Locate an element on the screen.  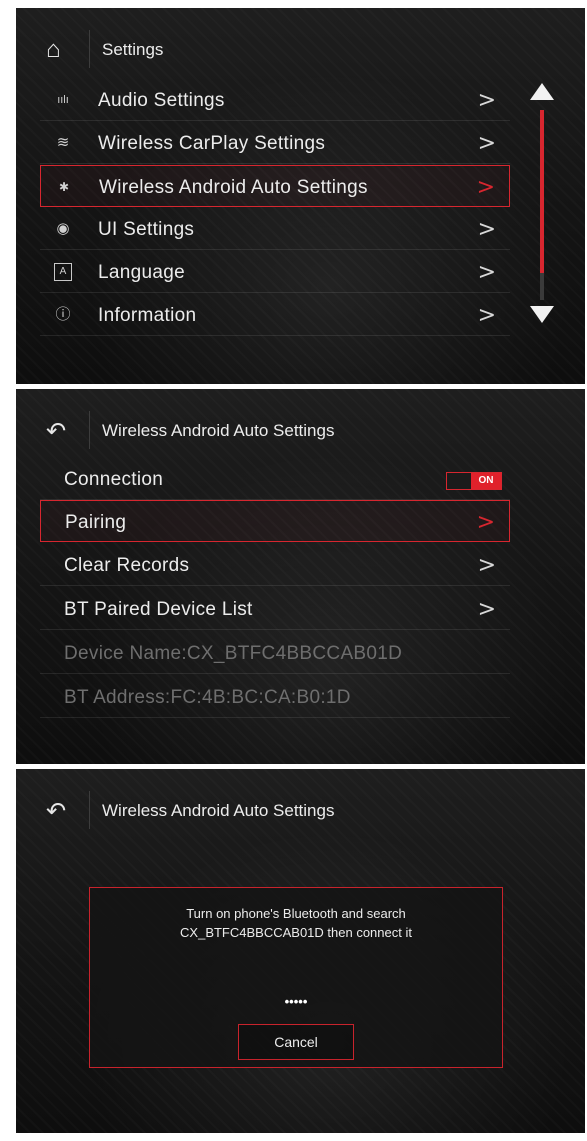
android-auto-header: ↶ Wireless Android Auto Settings is located at coordinates (300, 424).